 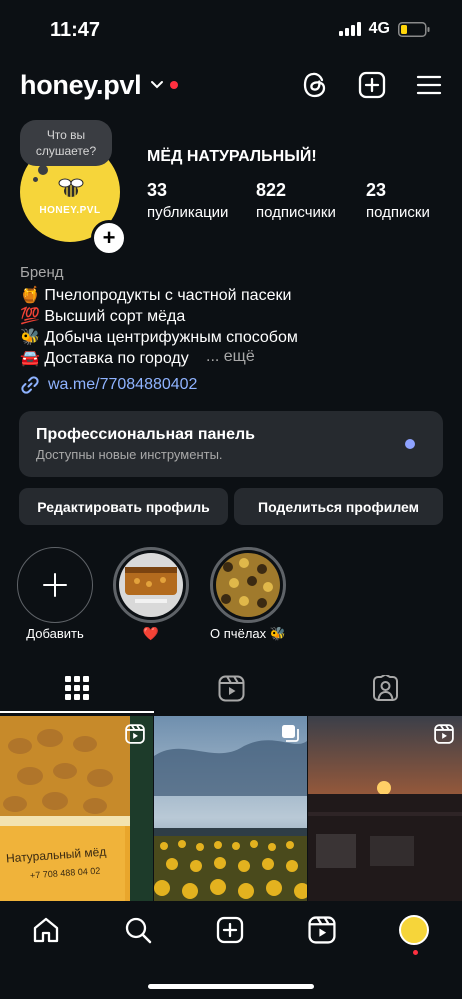 I want to click on highlight-label: ❤️, so click(x=151, y=633).